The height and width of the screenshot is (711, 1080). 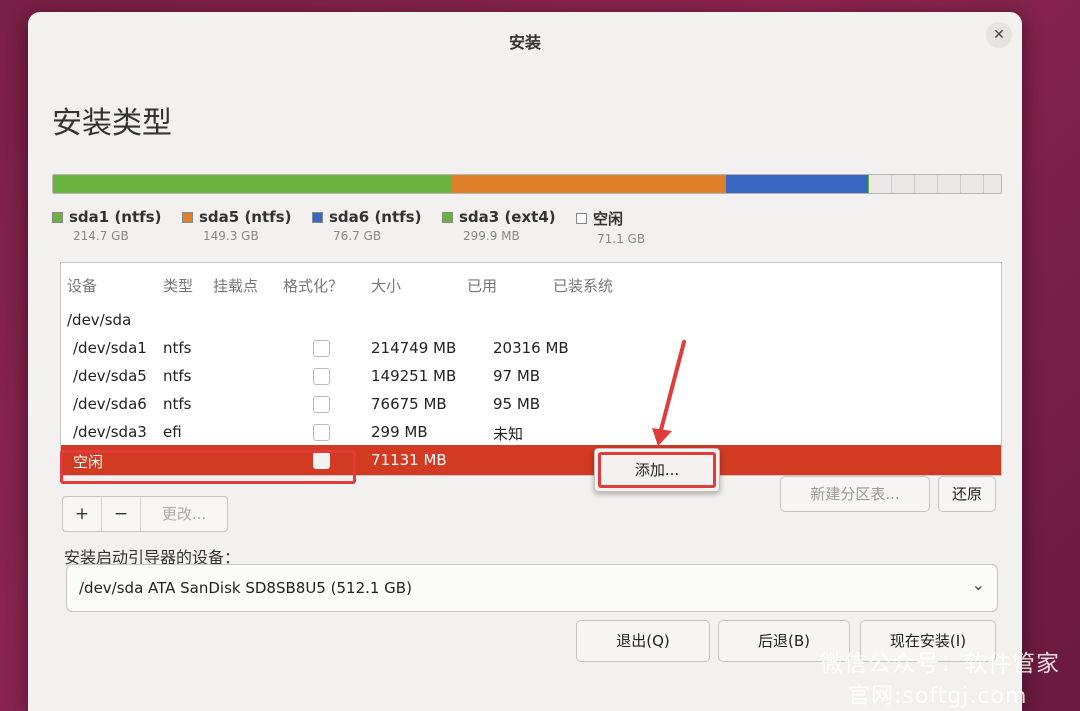 What do you see at coordinates (110, 404) in the screenshot?
I see `row-device: /dev/sda6` at bounding box center [110, 404].